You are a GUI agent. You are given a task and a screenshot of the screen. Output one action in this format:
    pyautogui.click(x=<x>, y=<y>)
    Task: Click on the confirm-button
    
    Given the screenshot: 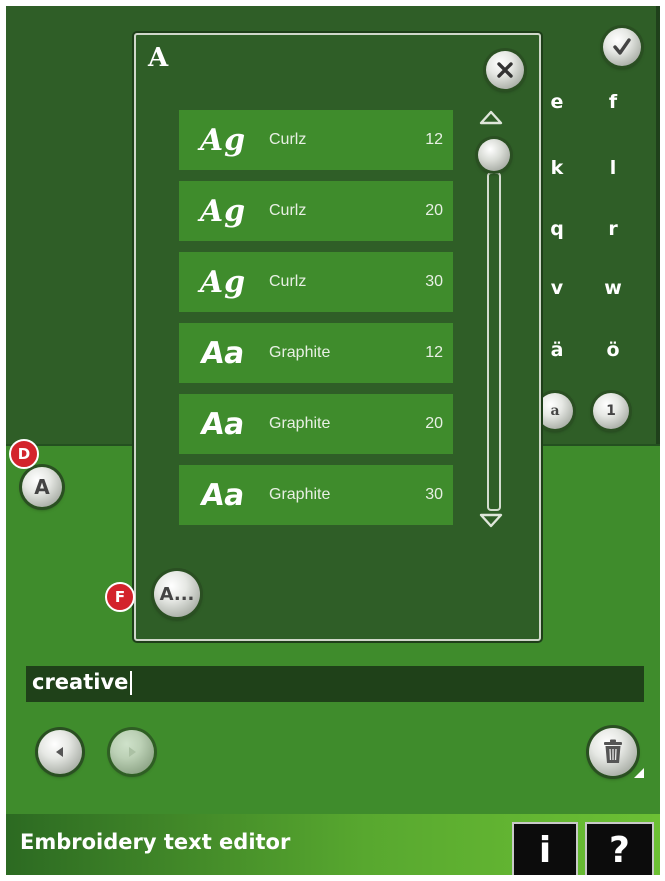 What is the action you would take?
    pyautogui.click(x=622, y=47)
    